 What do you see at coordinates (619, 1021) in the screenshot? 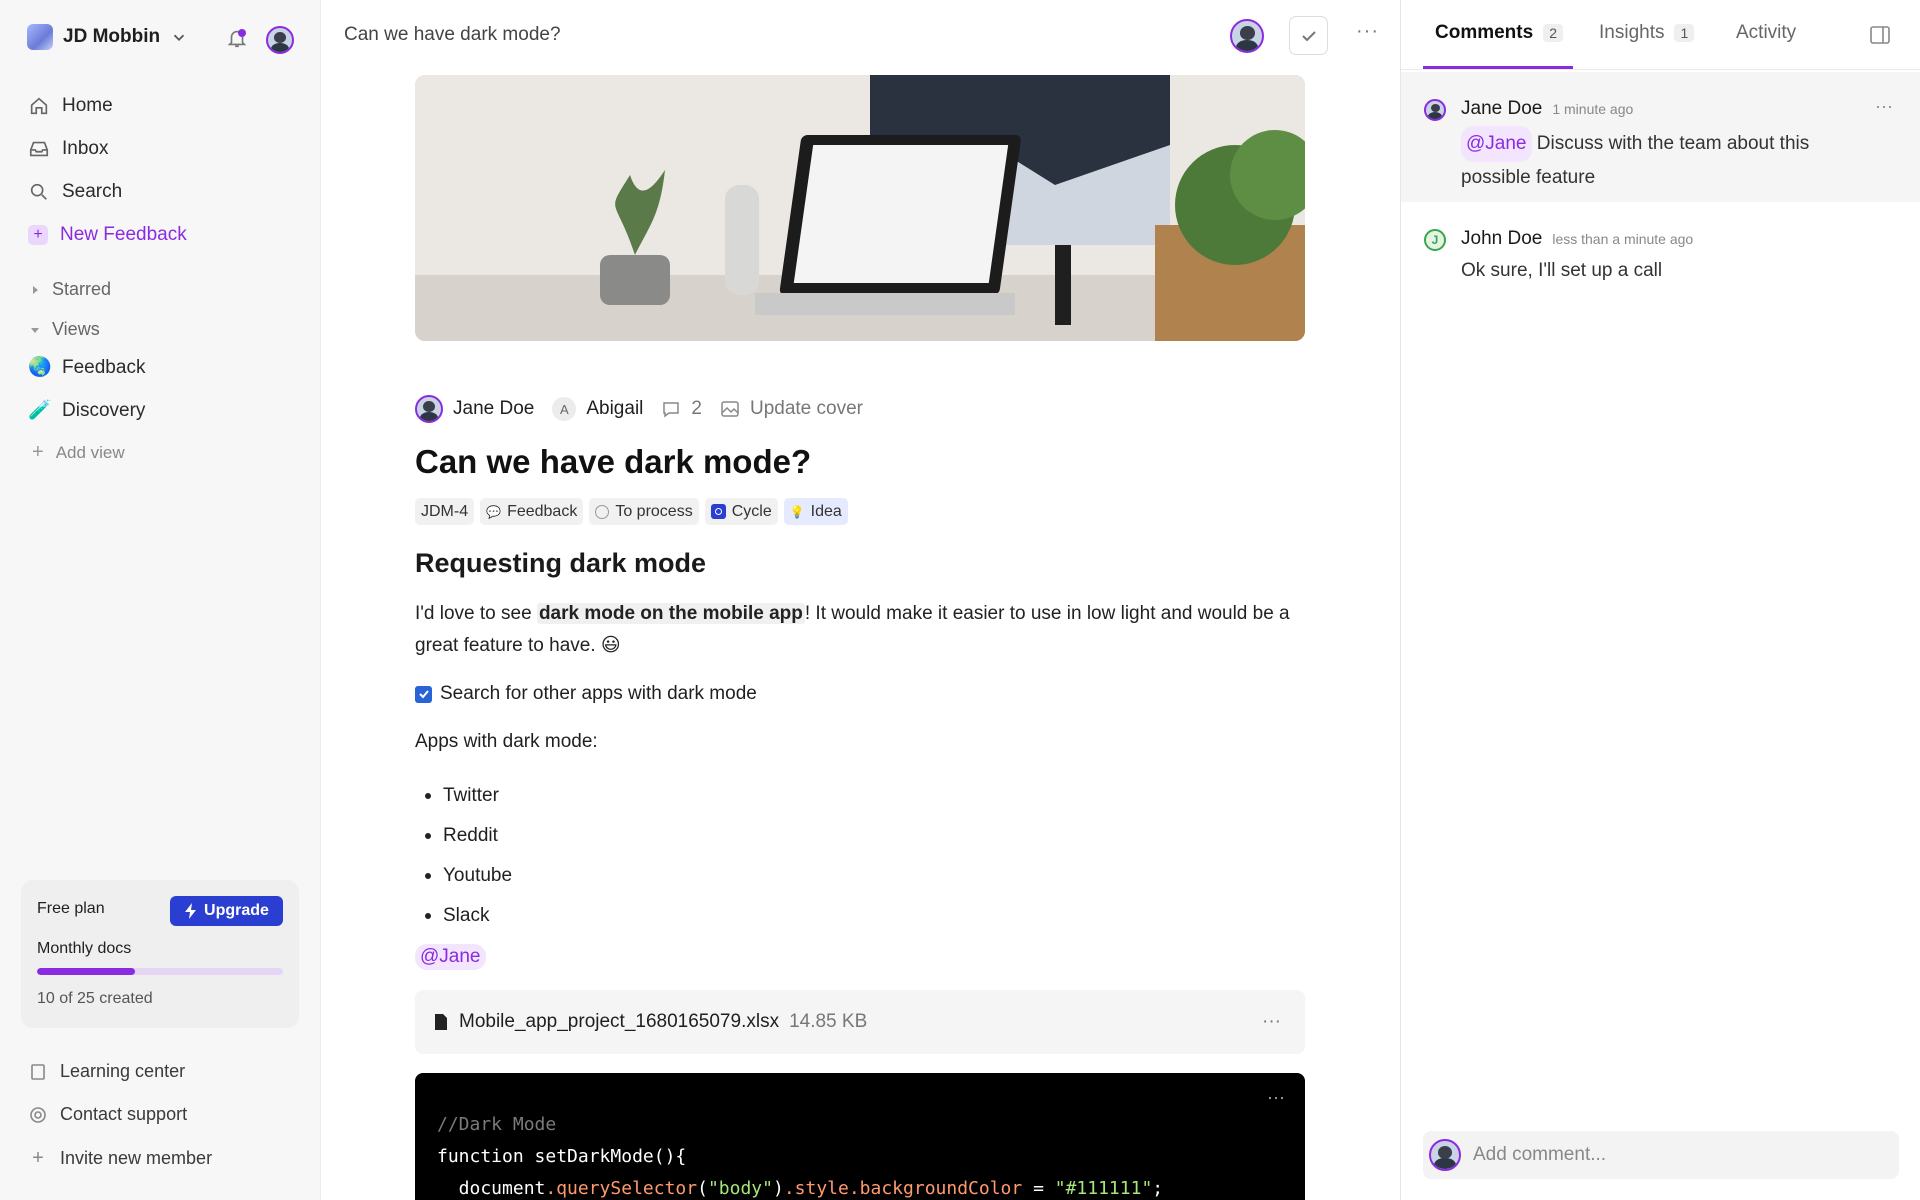
I see `file-name: Mobile_app_project_1680165079.xlsx` at bounding box center [619, 1021].